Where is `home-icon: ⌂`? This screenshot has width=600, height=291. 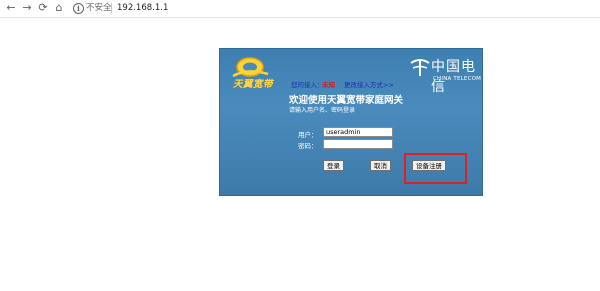
home-icon: ⌂ is located at coordinates (59, 8).